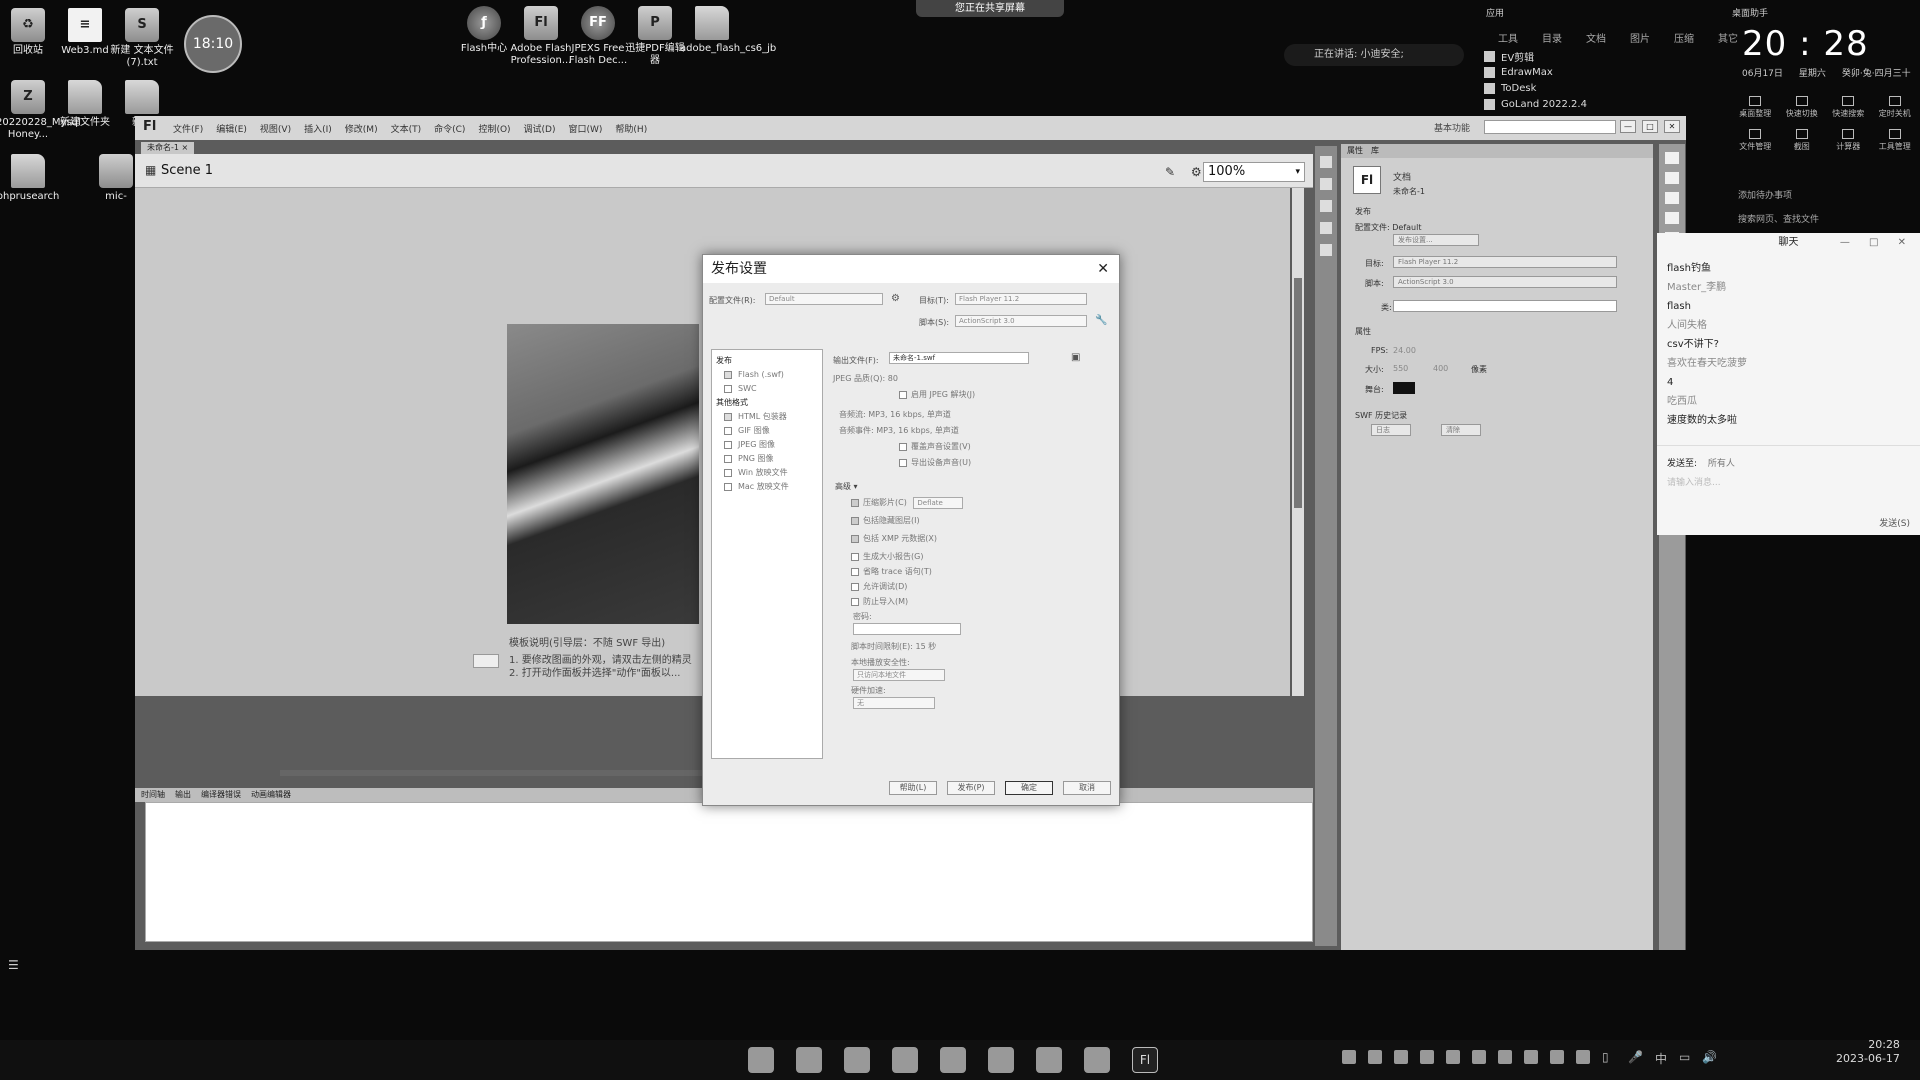  I want to click on tab-compiler-errors: 编译器错误, so click(221, 795).